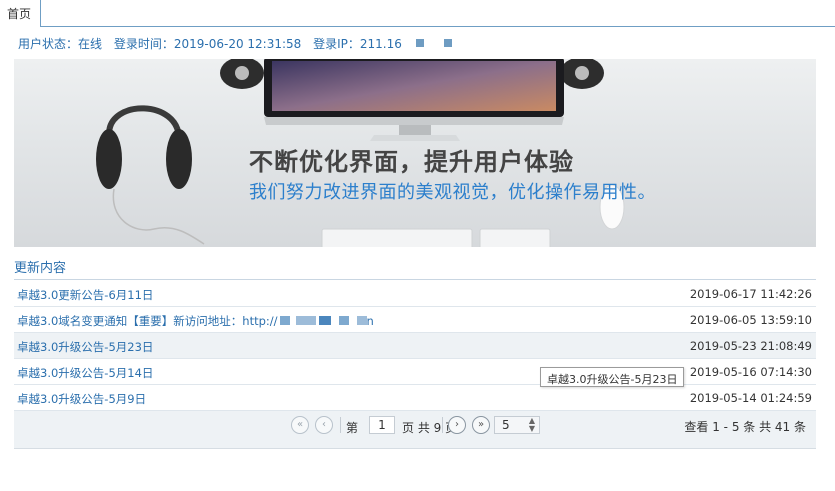 This screenshot has width=835, height=491. I want to click on page-prefix-label: 第, so click(352, 428).